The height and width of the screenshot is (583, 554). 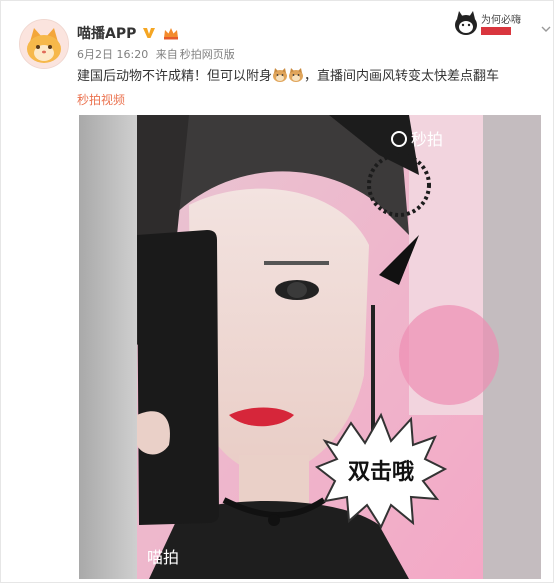 What do you see at coordinates (175, 76) in the screenshot?
I see `post-text-part1: 建国后动物不许成精！但可以附身` at bounding box center [175, 76].